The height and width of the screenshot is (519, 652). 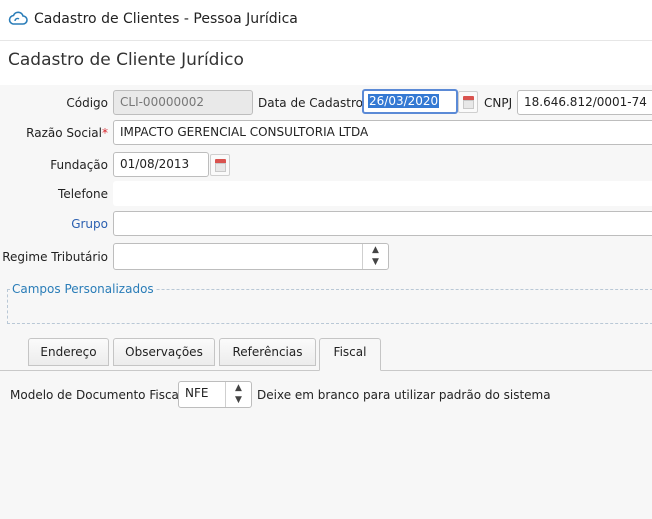 I want to click on page-title: Cadastro de Cliente Jurídico, so click(x=126, y=60).